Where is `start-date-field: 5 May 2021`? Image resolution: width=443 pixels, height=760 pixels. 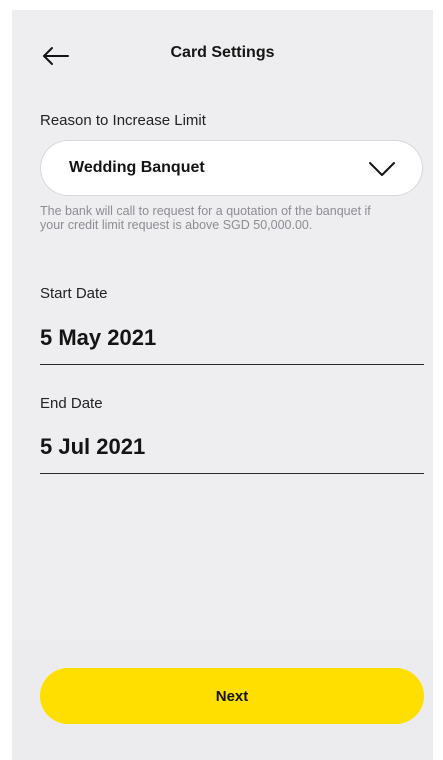
start-date-field: 5 May 2021 is located at coordinates (98, 338).